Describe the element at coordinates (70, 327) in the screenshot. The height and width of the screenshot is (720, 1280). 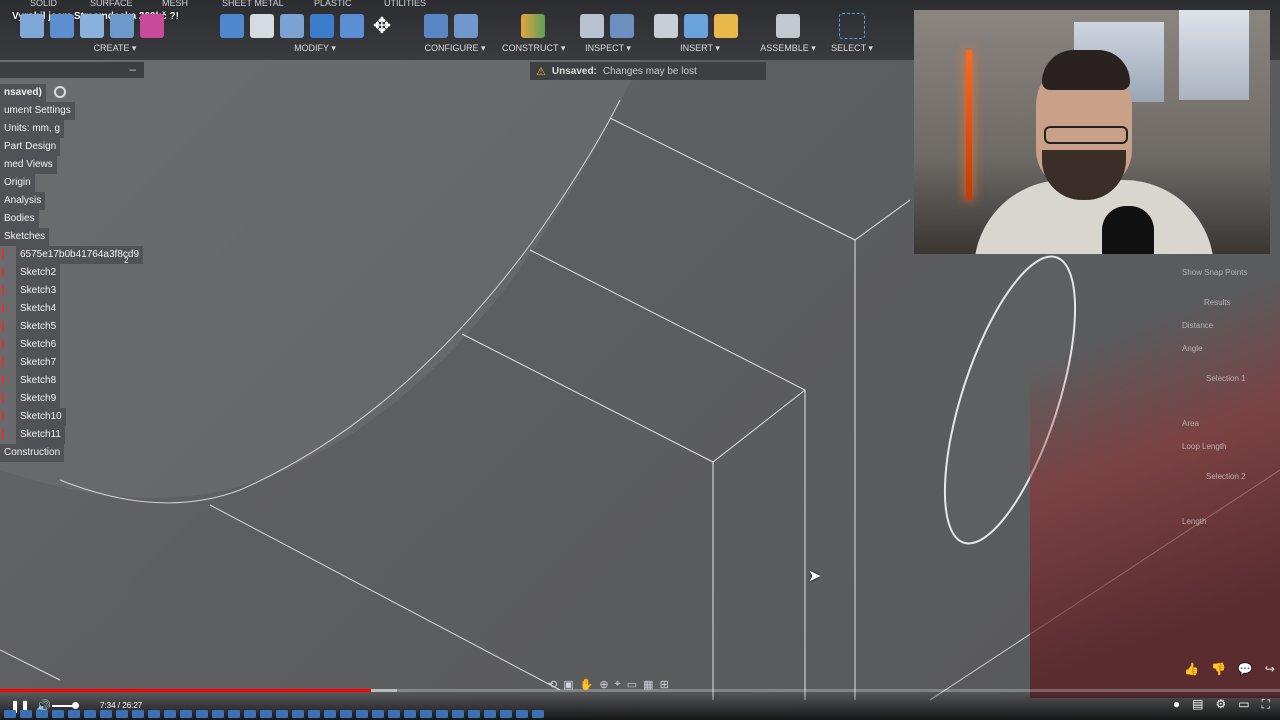
I see `sketch-item: Sketch5` at that location.